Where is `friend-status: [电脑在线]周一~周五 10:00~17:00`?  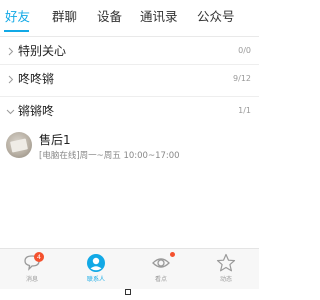 friend-status: [电脑在线]周一~周五 10:00~17:00 is located at coordinates (109, 156).